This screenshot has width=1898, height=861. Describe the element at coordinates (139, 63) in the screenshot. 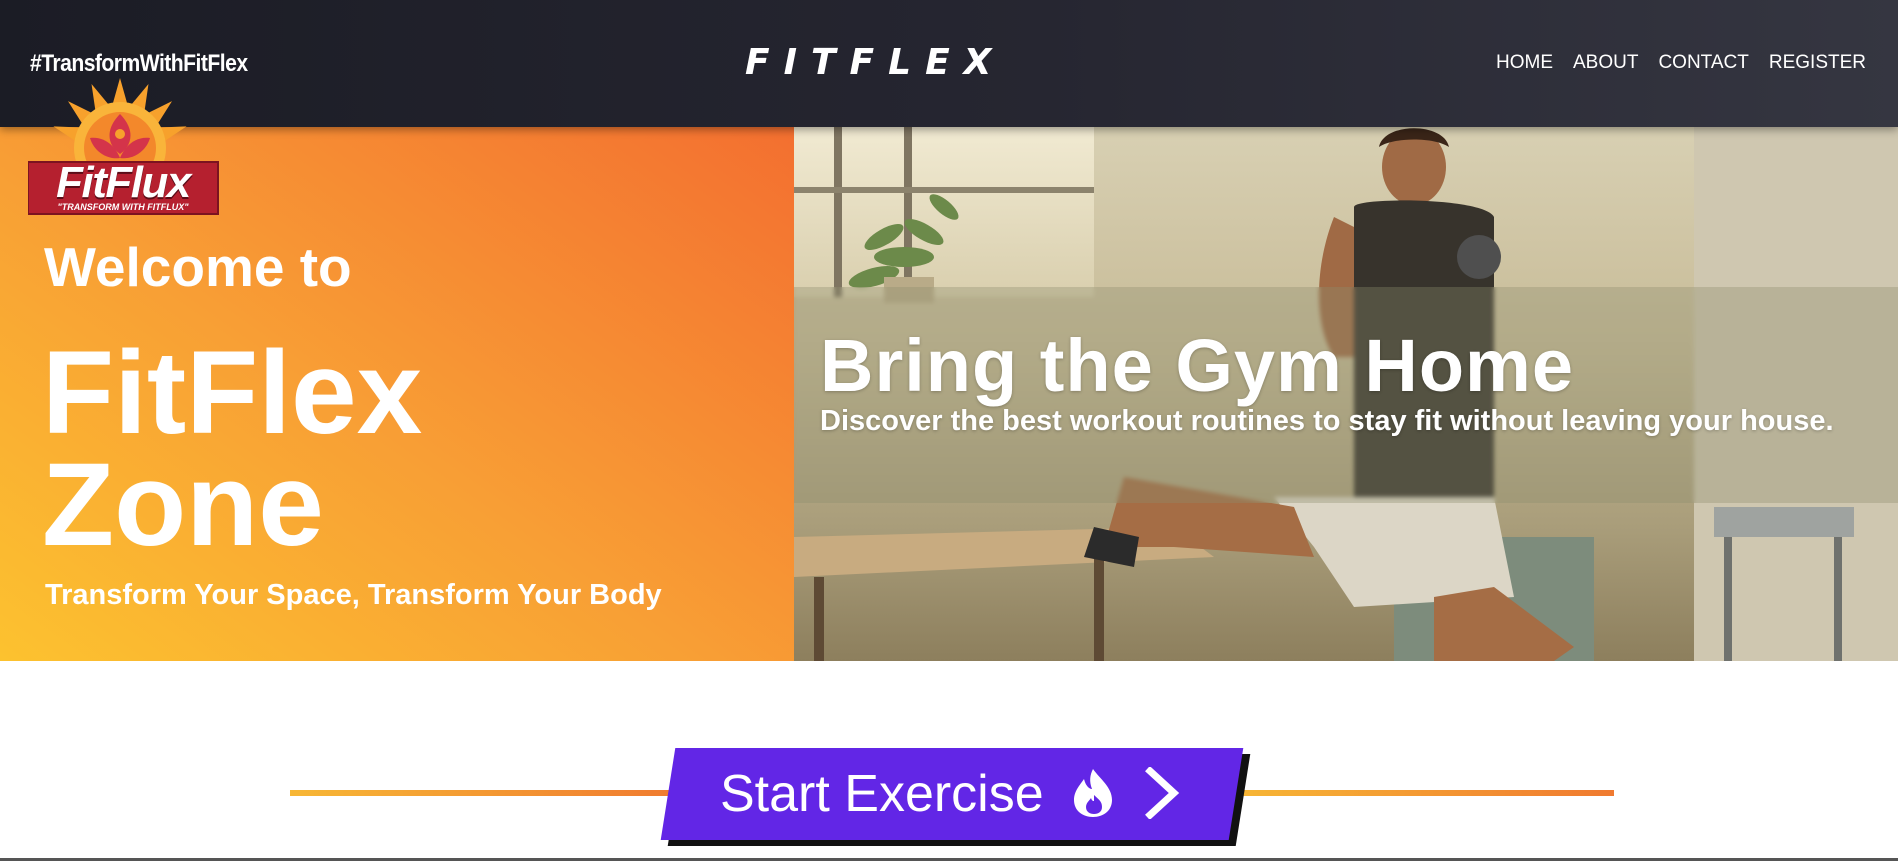

I see `header-hashtag: #TransformWithFitFlex` at that location.